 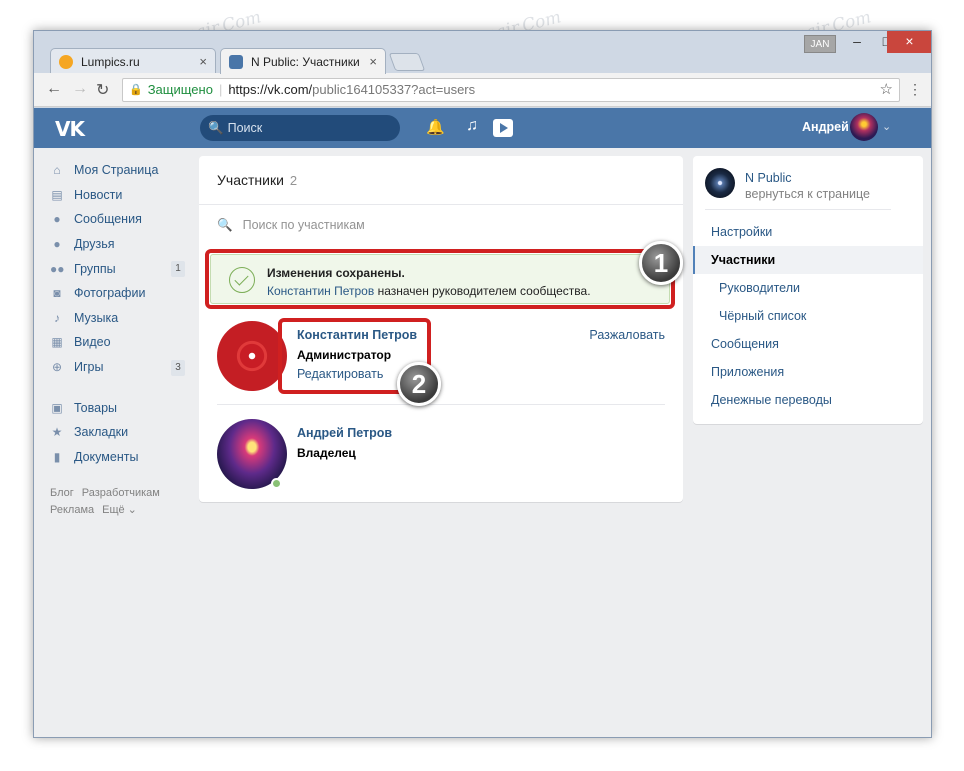 I want to click on back-button: ←, so click(x=54, y=89).